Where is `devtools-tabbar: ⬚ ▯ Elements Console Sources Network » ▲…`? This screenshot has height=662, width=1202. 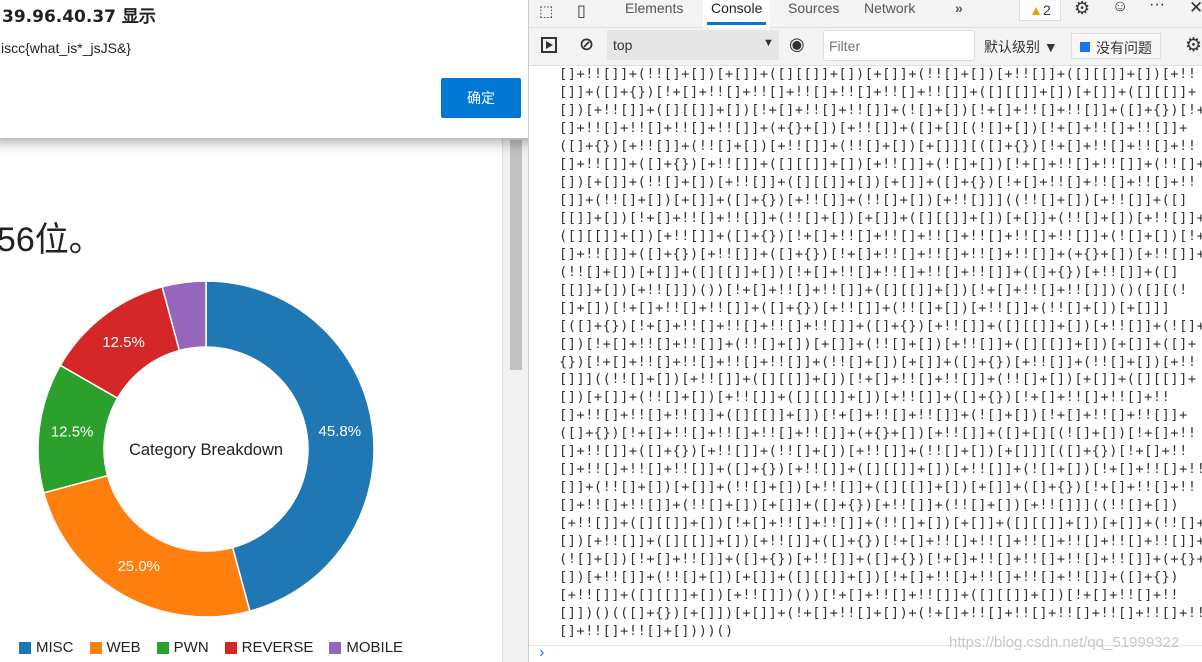 devtools-tabbar: ⬚ ▯ Elements Console Sources Network » ▲… is located at coordinates (865, 14).